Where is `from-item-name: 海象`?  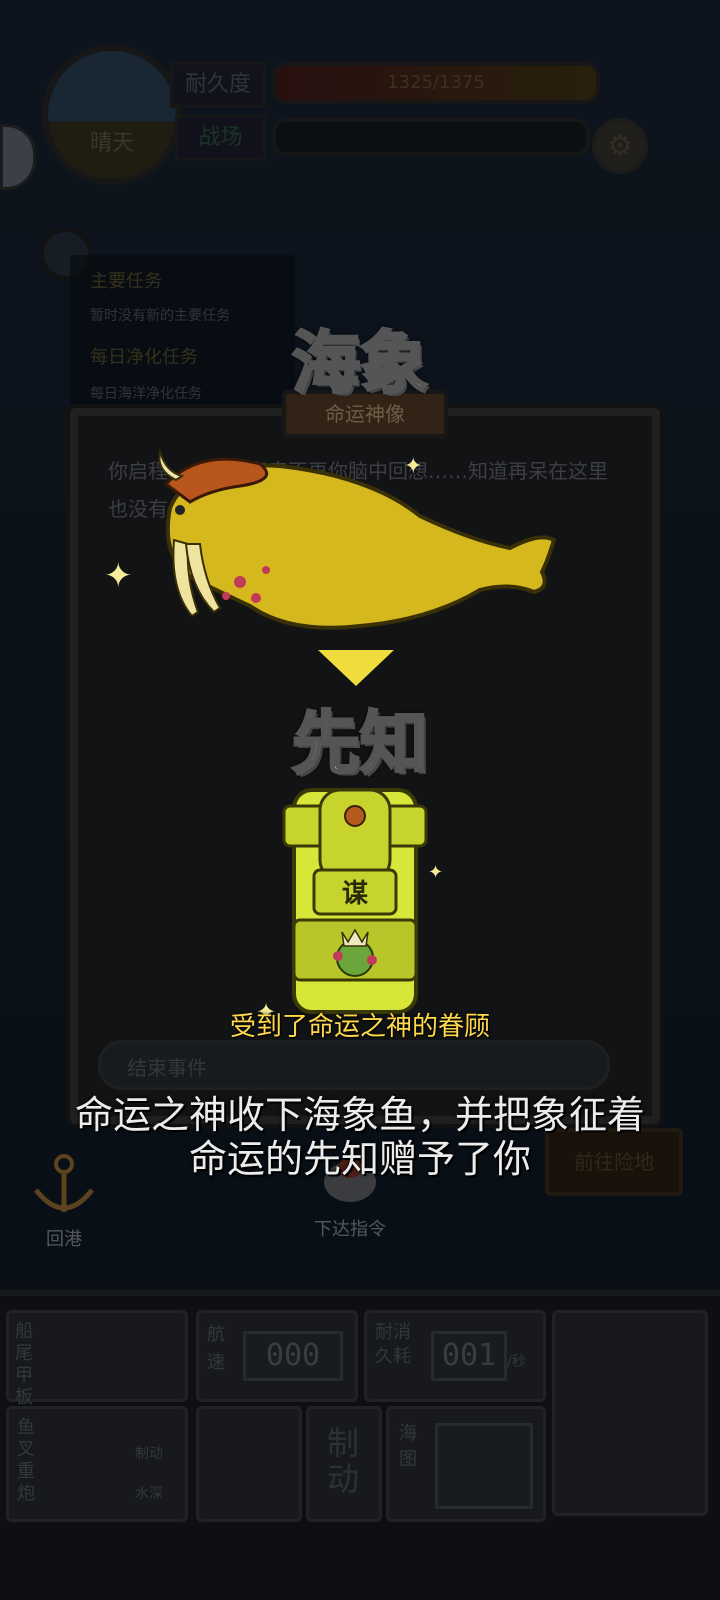 from-item-name: 海象 is located at coordinates (359, 365).